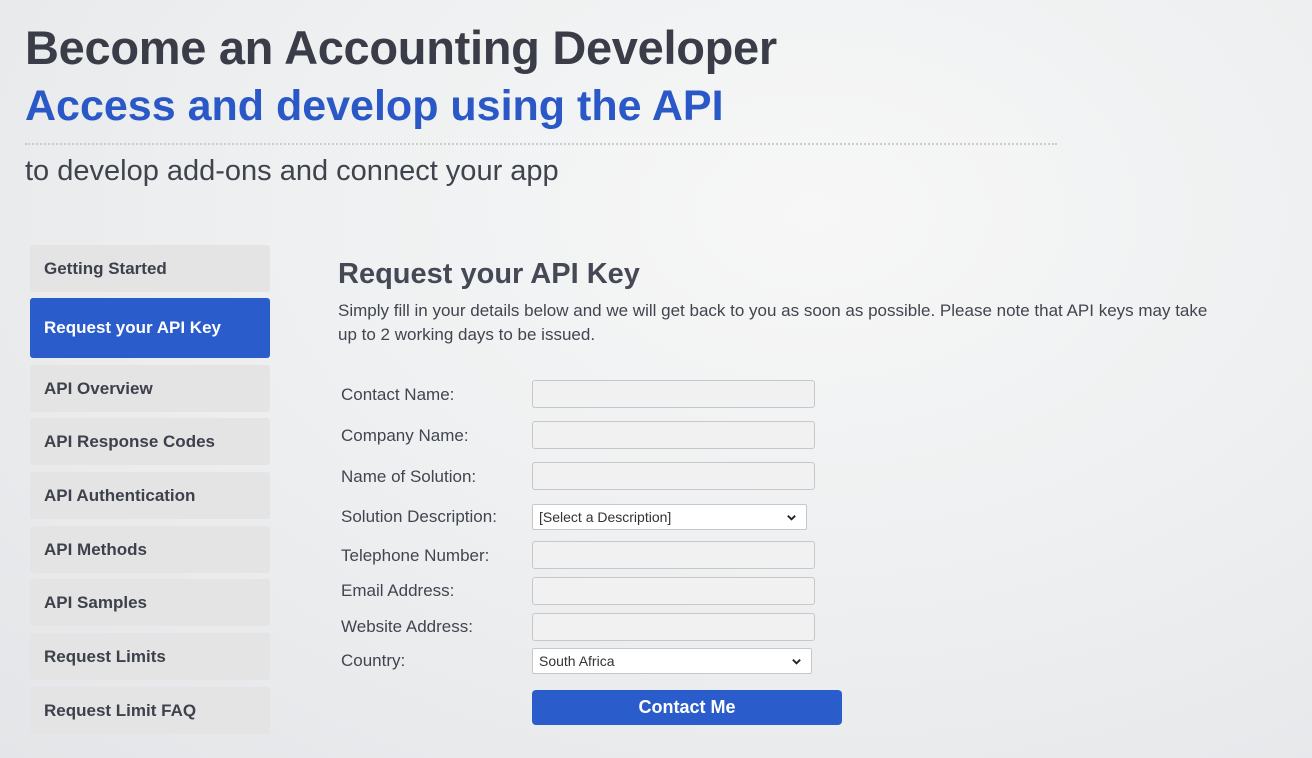 This screenshot has width=1312, height=758. I want to click on section-title: Request your API Key, so click(489, 274).